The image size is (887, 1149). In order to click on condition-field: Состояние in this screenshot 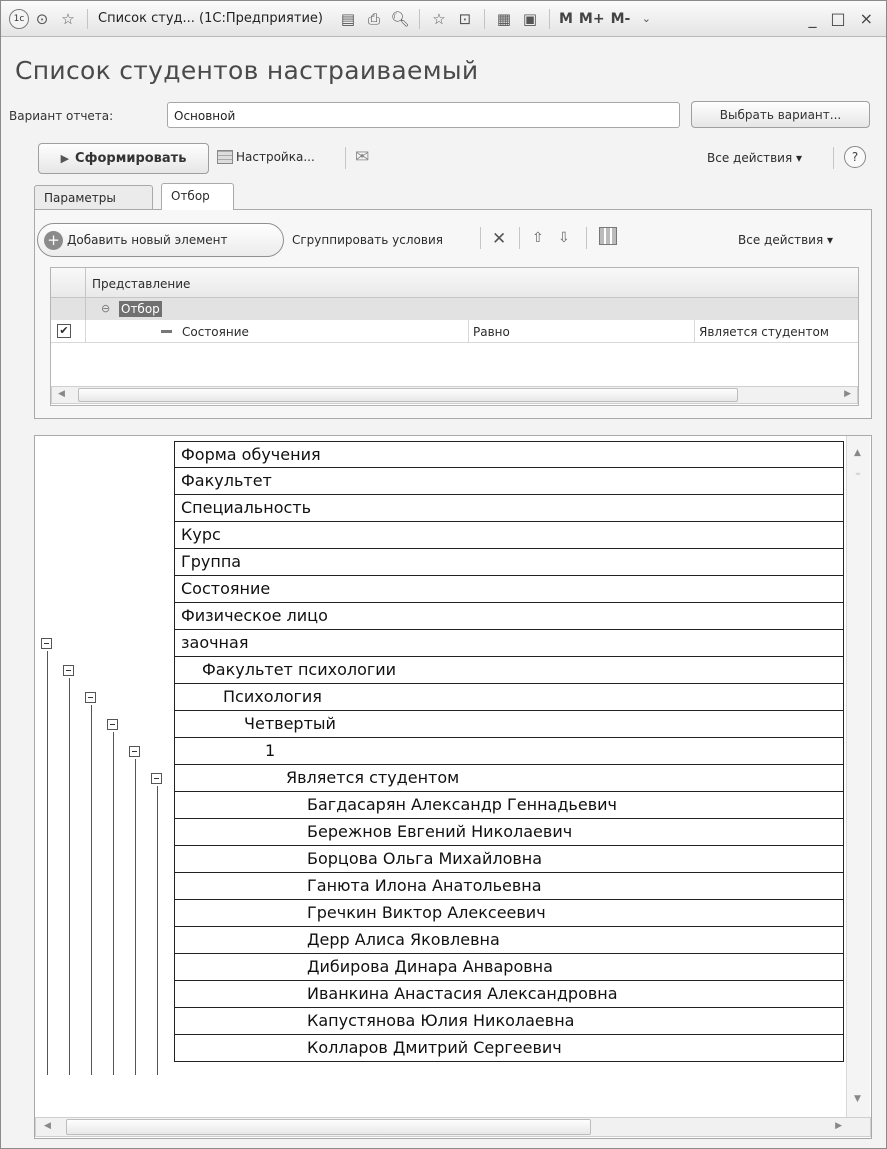, I will do `click(215, 332)`.